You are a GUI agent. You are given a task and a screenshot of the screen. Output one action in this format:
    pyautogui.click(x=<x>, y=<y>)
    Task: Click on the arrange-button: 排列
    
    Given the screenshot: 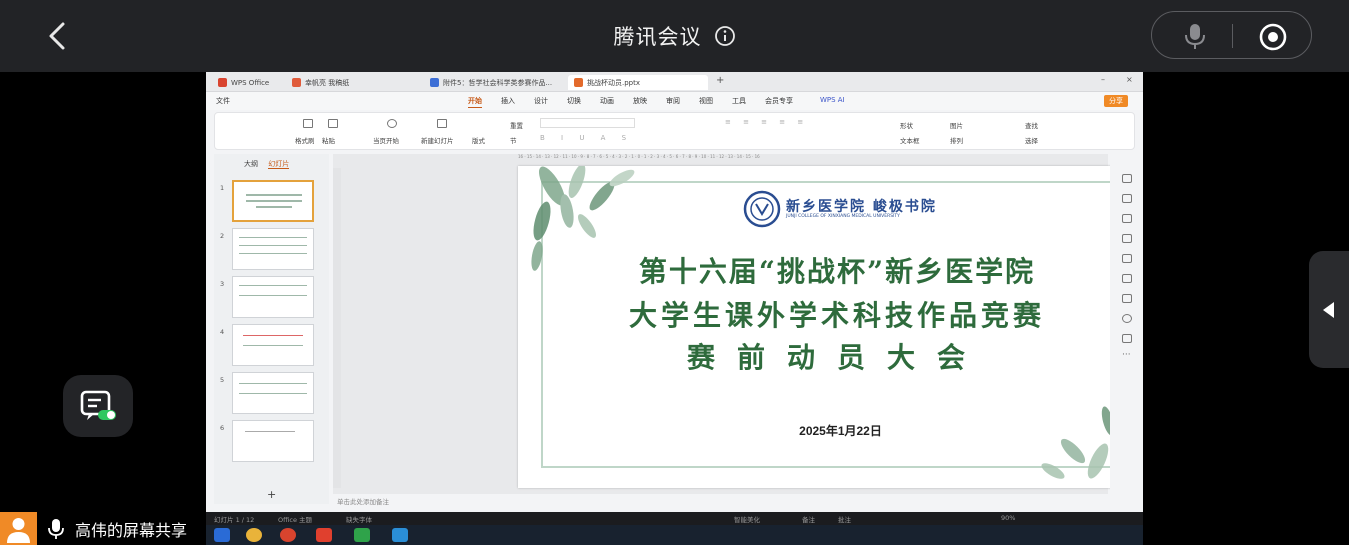 What is the action you would take?
    pyautogui.click(x=956, y=140)
    